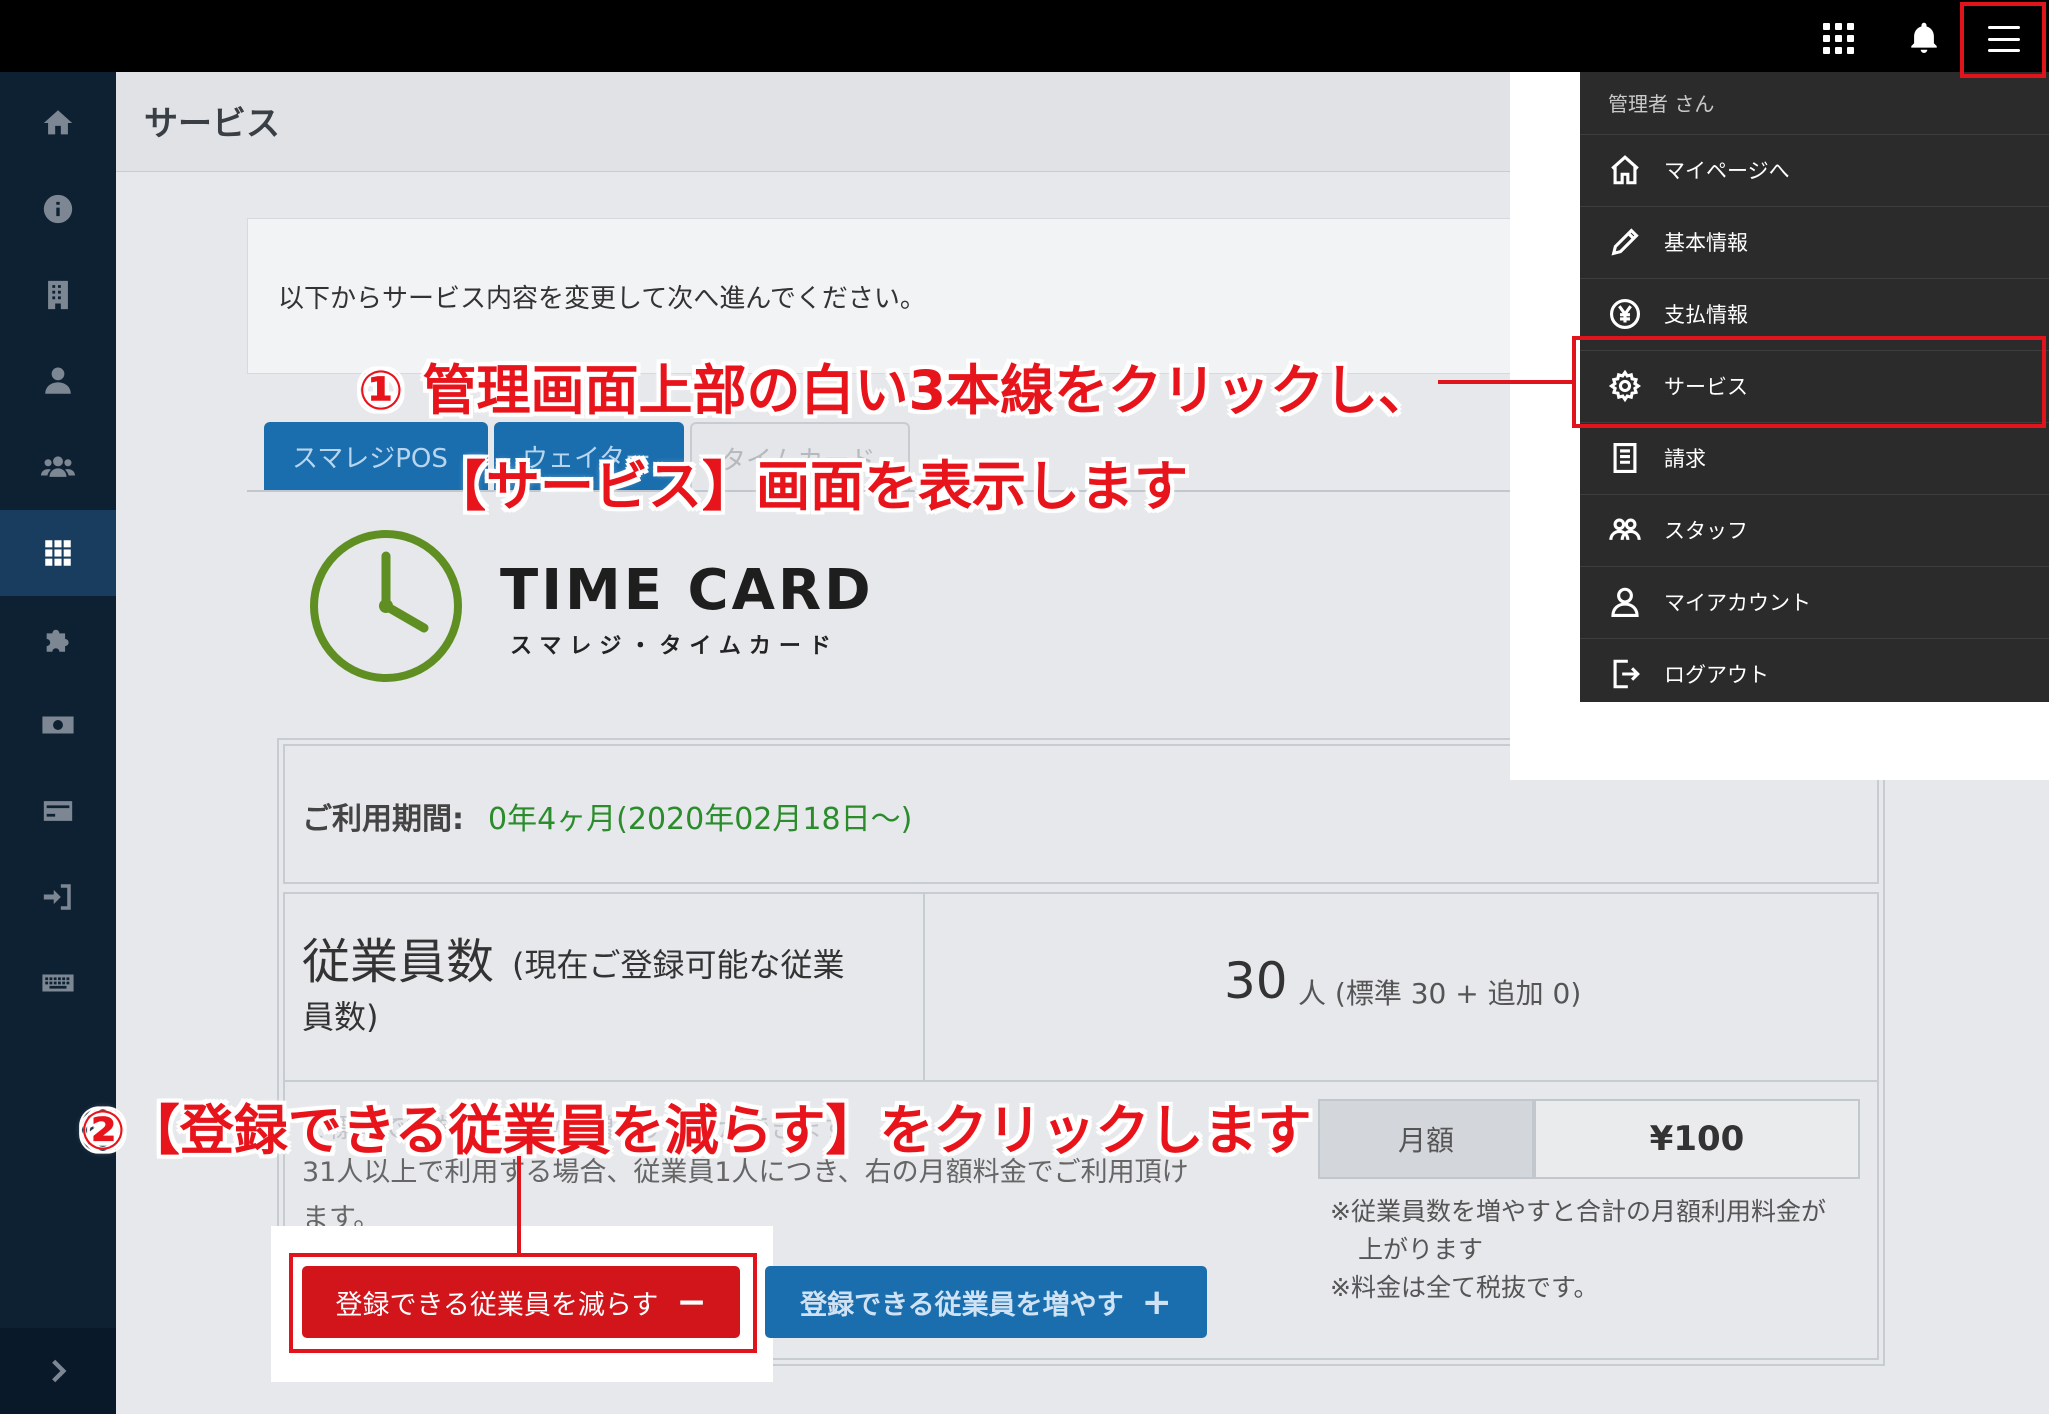  I want to click on employees-detail: 人 (標準 30 + 追加 0), so click(1440, 993).